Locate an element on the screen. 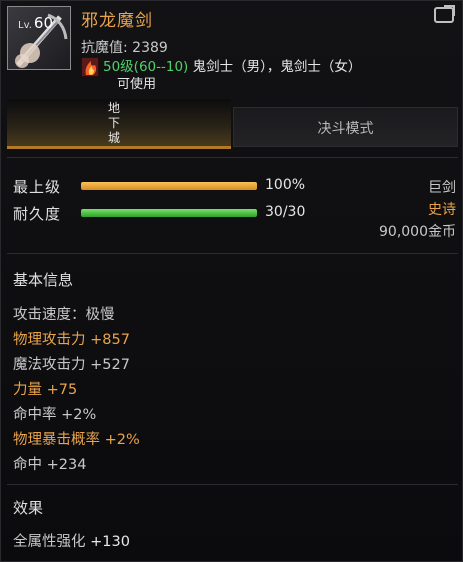  grade-bar is located at coordinates (169, 186).